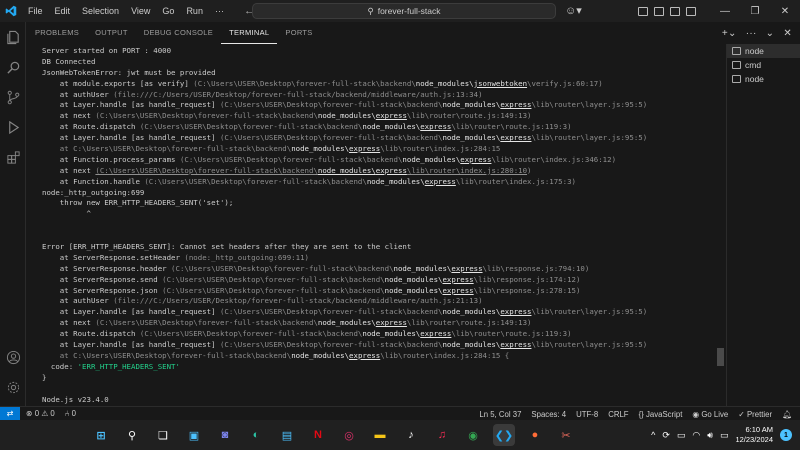 The width and height of the screenshot is (800, 450). I want to click on instagram-icon: ◎, so click(349, 435).